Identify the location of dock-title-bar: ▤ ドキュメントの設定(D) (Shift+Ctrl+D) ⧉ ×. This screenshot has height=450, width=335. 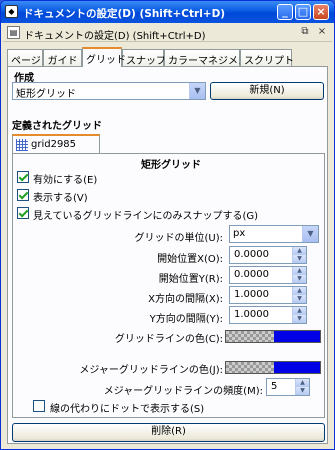
(167, 33).